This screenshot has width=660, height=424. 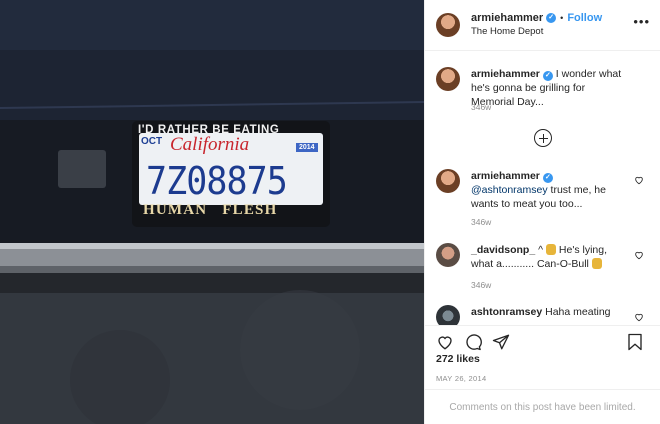 I want to click on trophy-emoji-icon, so click(x=550, y=249).